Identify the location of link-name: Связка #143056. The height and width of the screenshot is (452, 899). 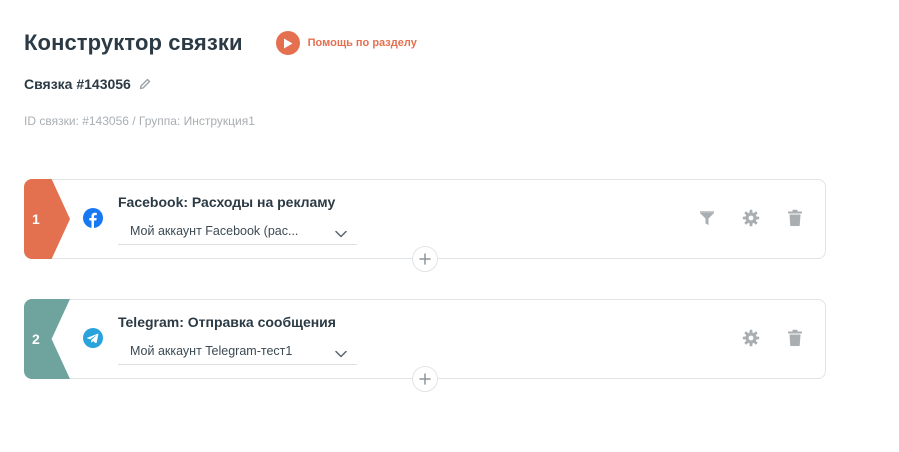
(77, 84).